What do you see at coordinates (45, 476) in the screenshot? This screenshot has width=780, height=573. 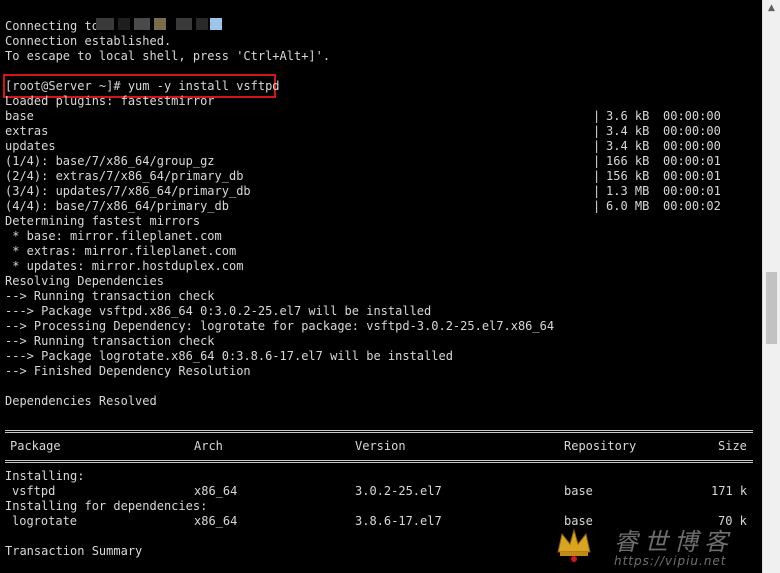 I see `installing-label: Installing:` at bounding box center [45, 476].